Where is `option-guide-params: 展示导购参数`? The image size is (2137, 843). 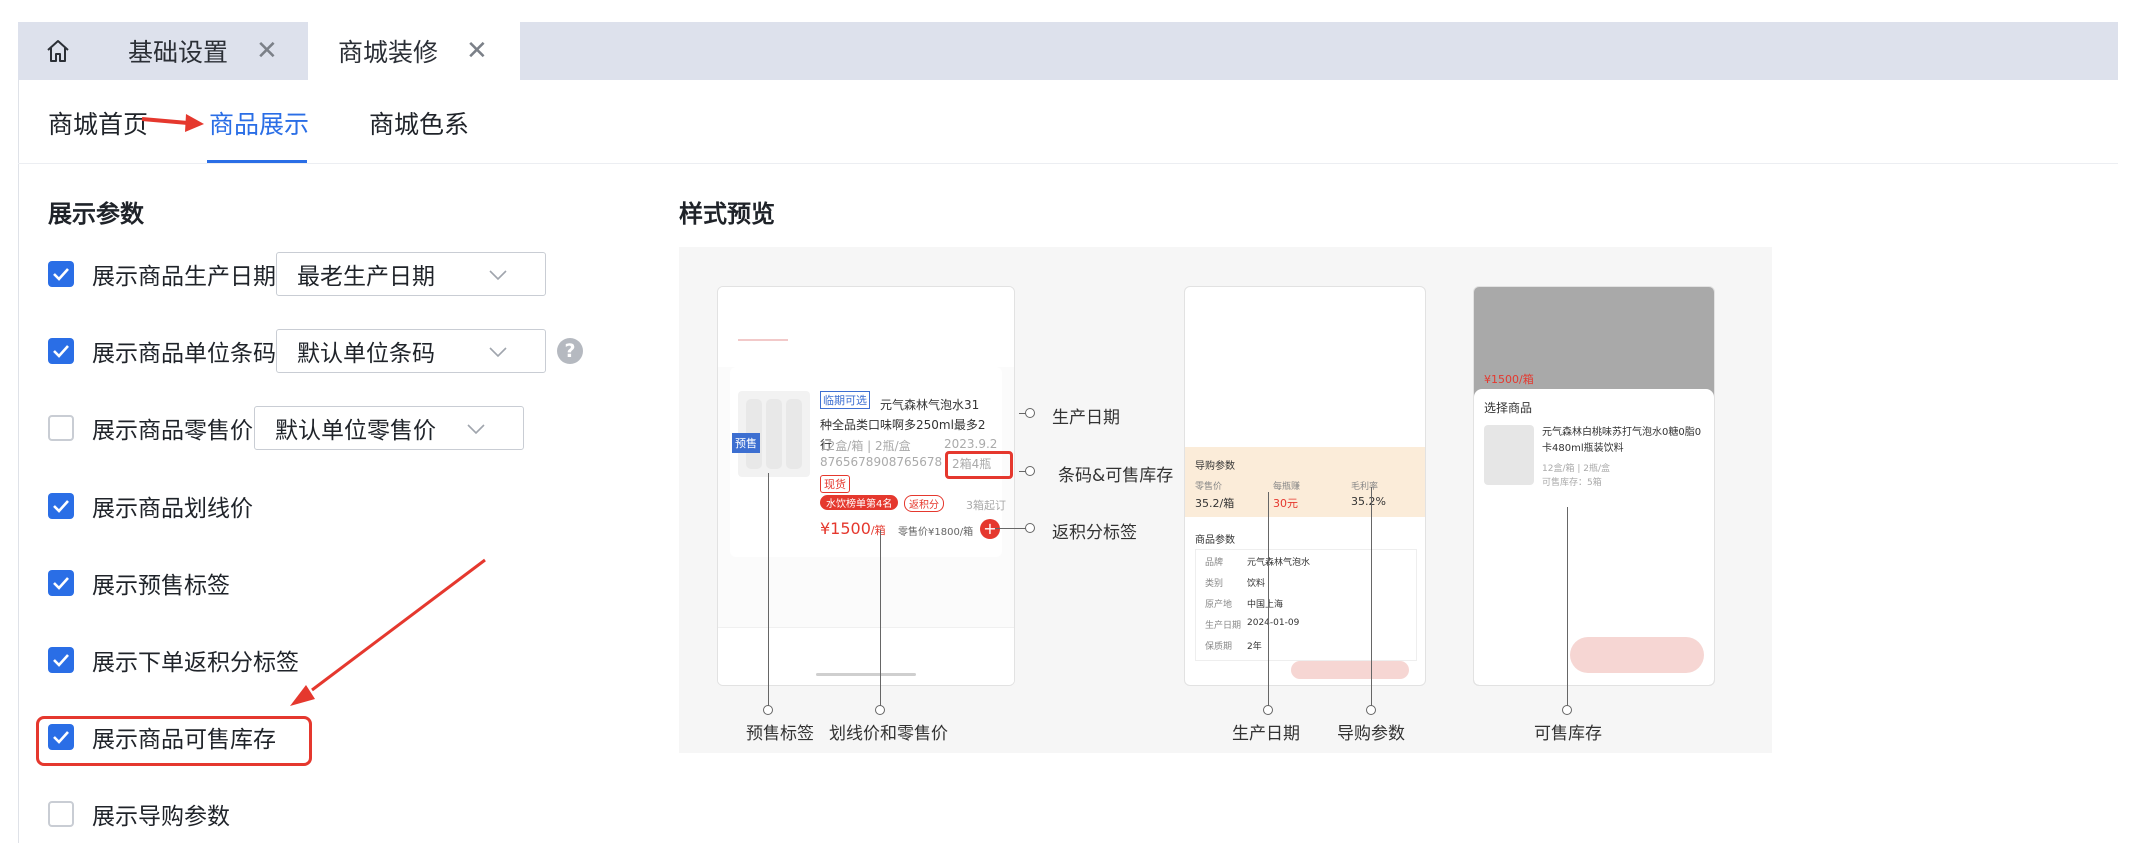 option-guide-params: 展示导购参数 is located at coordinates (139, 814).